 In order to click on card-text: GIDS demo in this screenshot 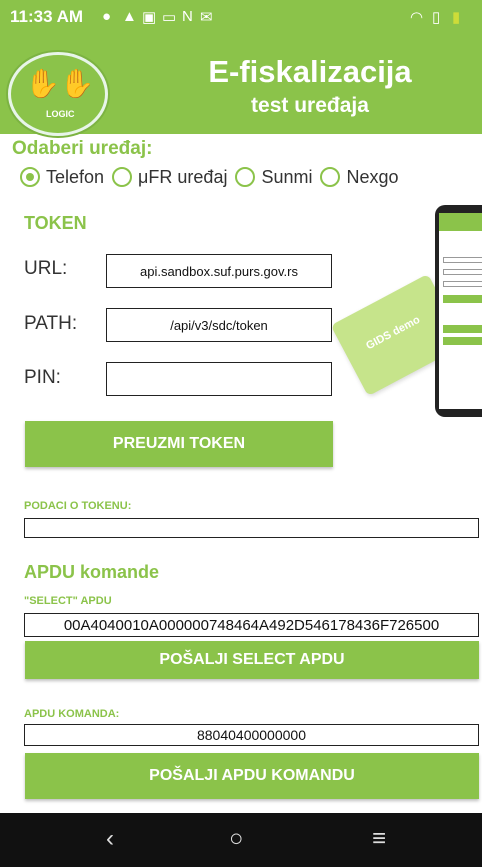, I will do `click(393, 333)`.